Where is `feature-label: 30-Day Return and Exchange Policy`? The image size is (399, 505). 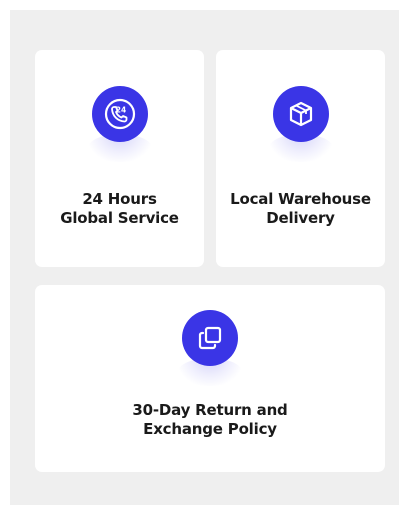 feature-label: 30-Day Return and Exchange Policy is located at coordinates (210, 419).